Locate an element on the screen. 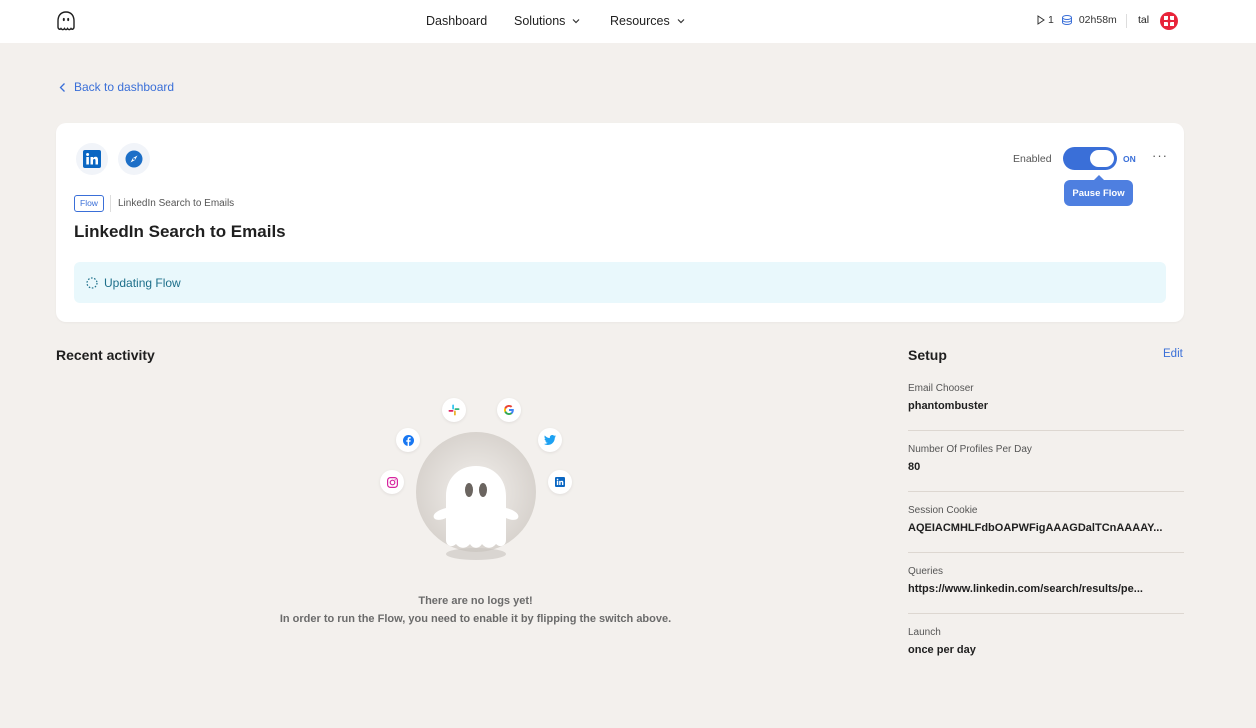 Image resolution: width=1256 pixels, height=728 pixels. linkedin-bubble is located at coordinates (560, 482).